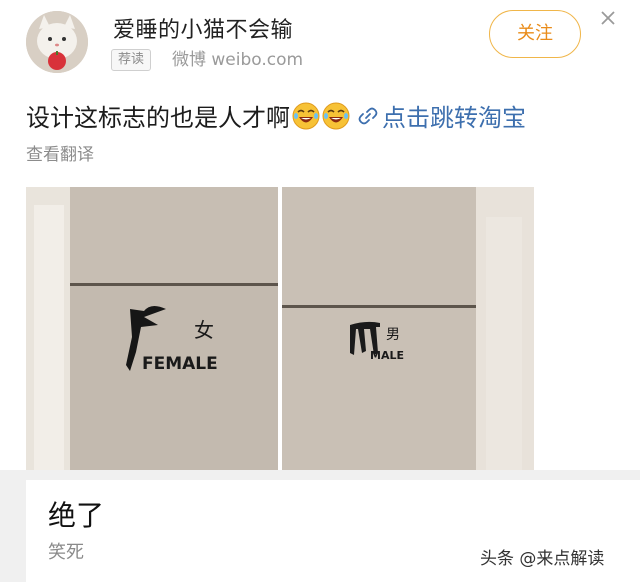  I want to click on taobao-link: 点击跳转淘宝, so click(442, 115).